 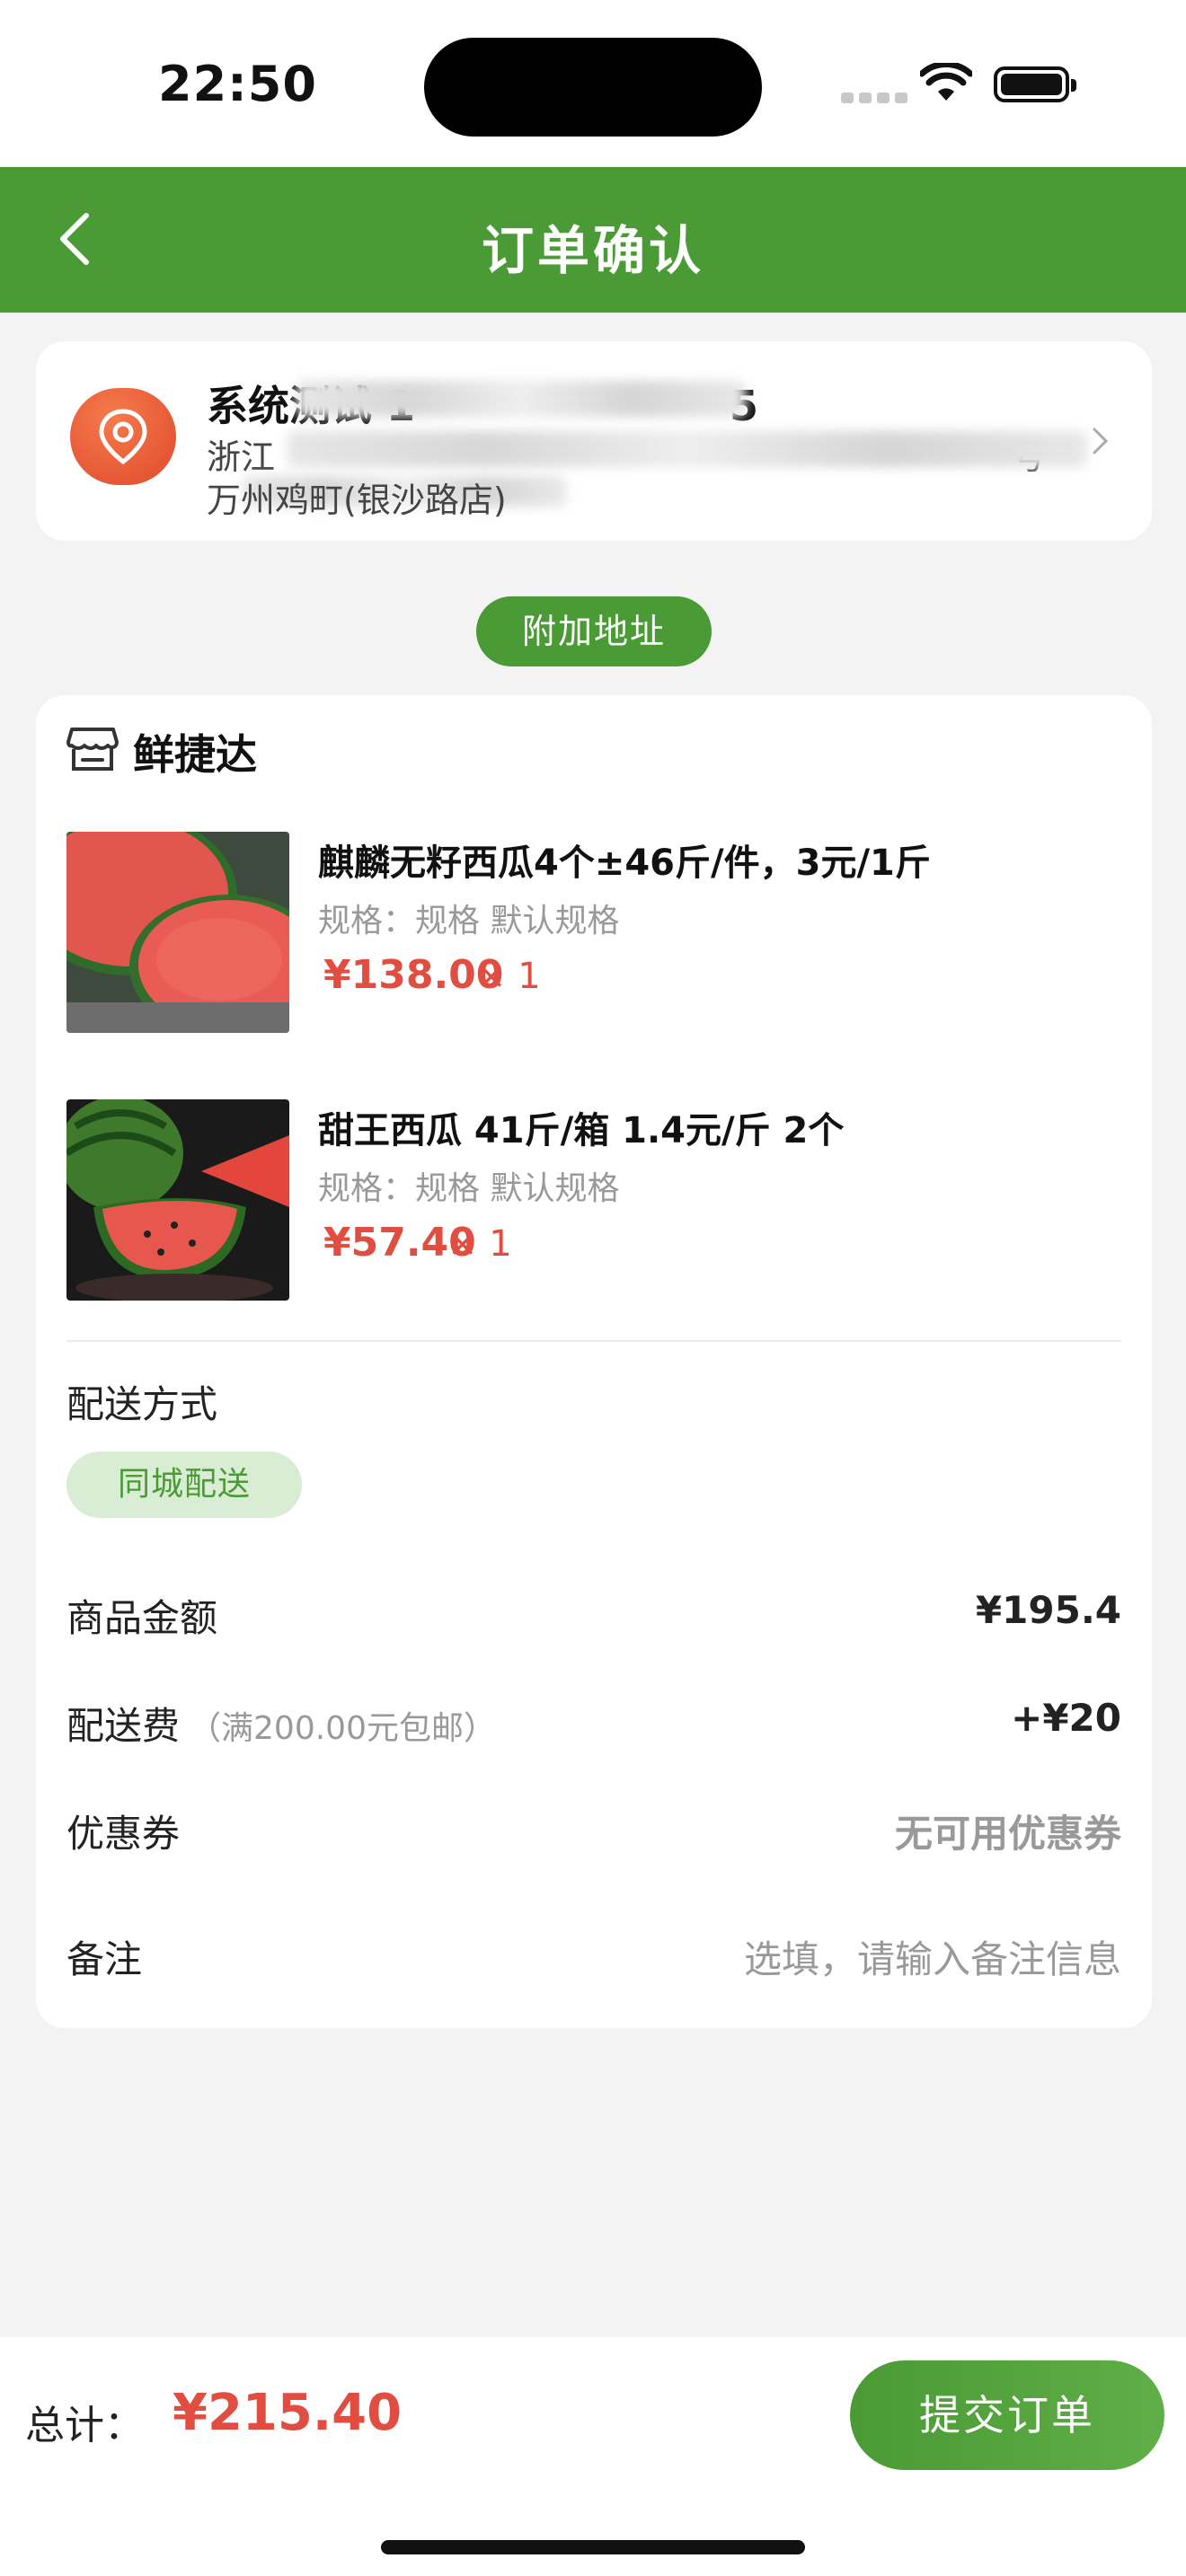 I want to click on total-label: 总计：, so click(x=84, y=2425).